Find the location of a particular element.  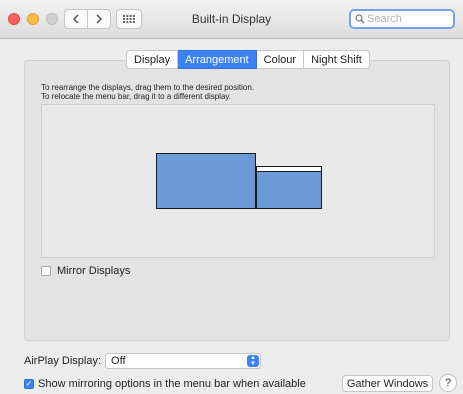

mirror-displays-checkbox is located at coordinates (46, 271).